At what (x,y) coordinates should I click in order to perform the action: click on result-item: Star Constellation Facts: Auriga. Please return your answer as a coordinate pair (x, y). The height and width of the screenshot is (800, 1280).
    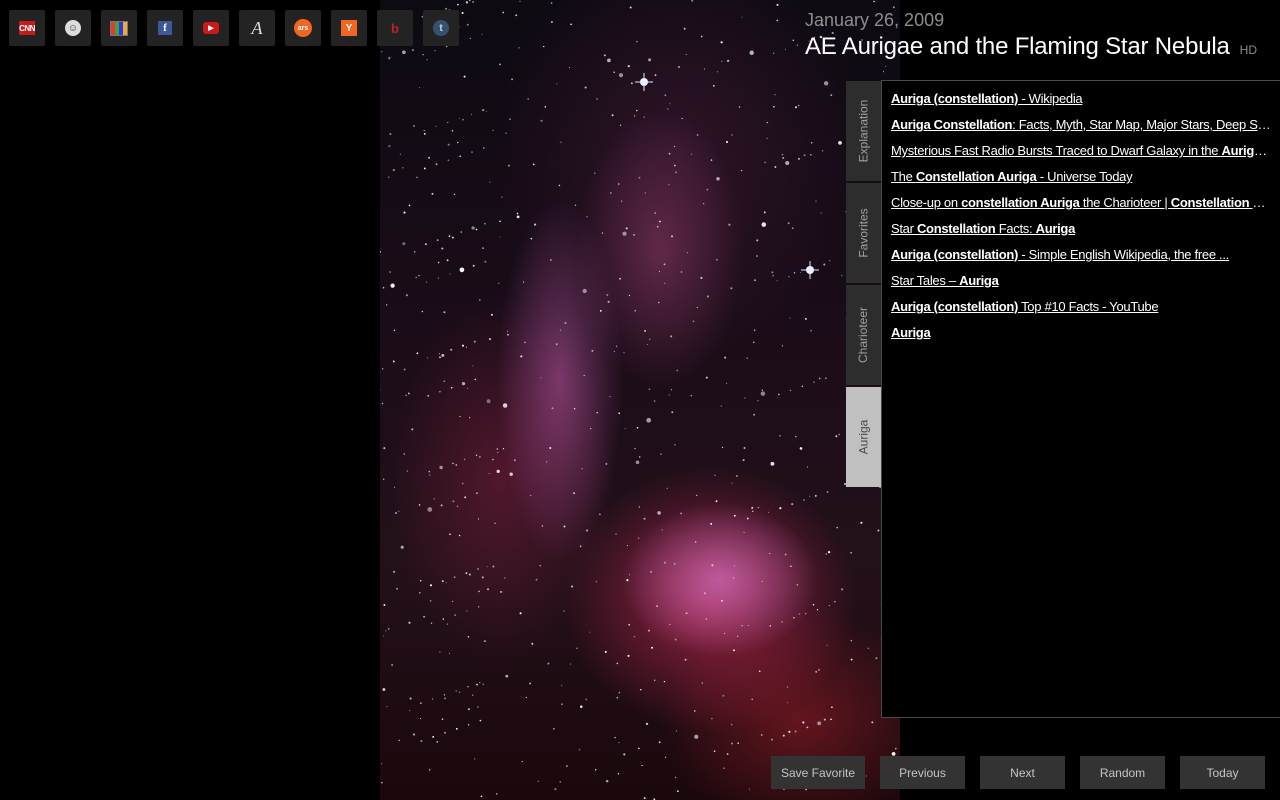
    Looking at the image, I should click on (1085, 233).